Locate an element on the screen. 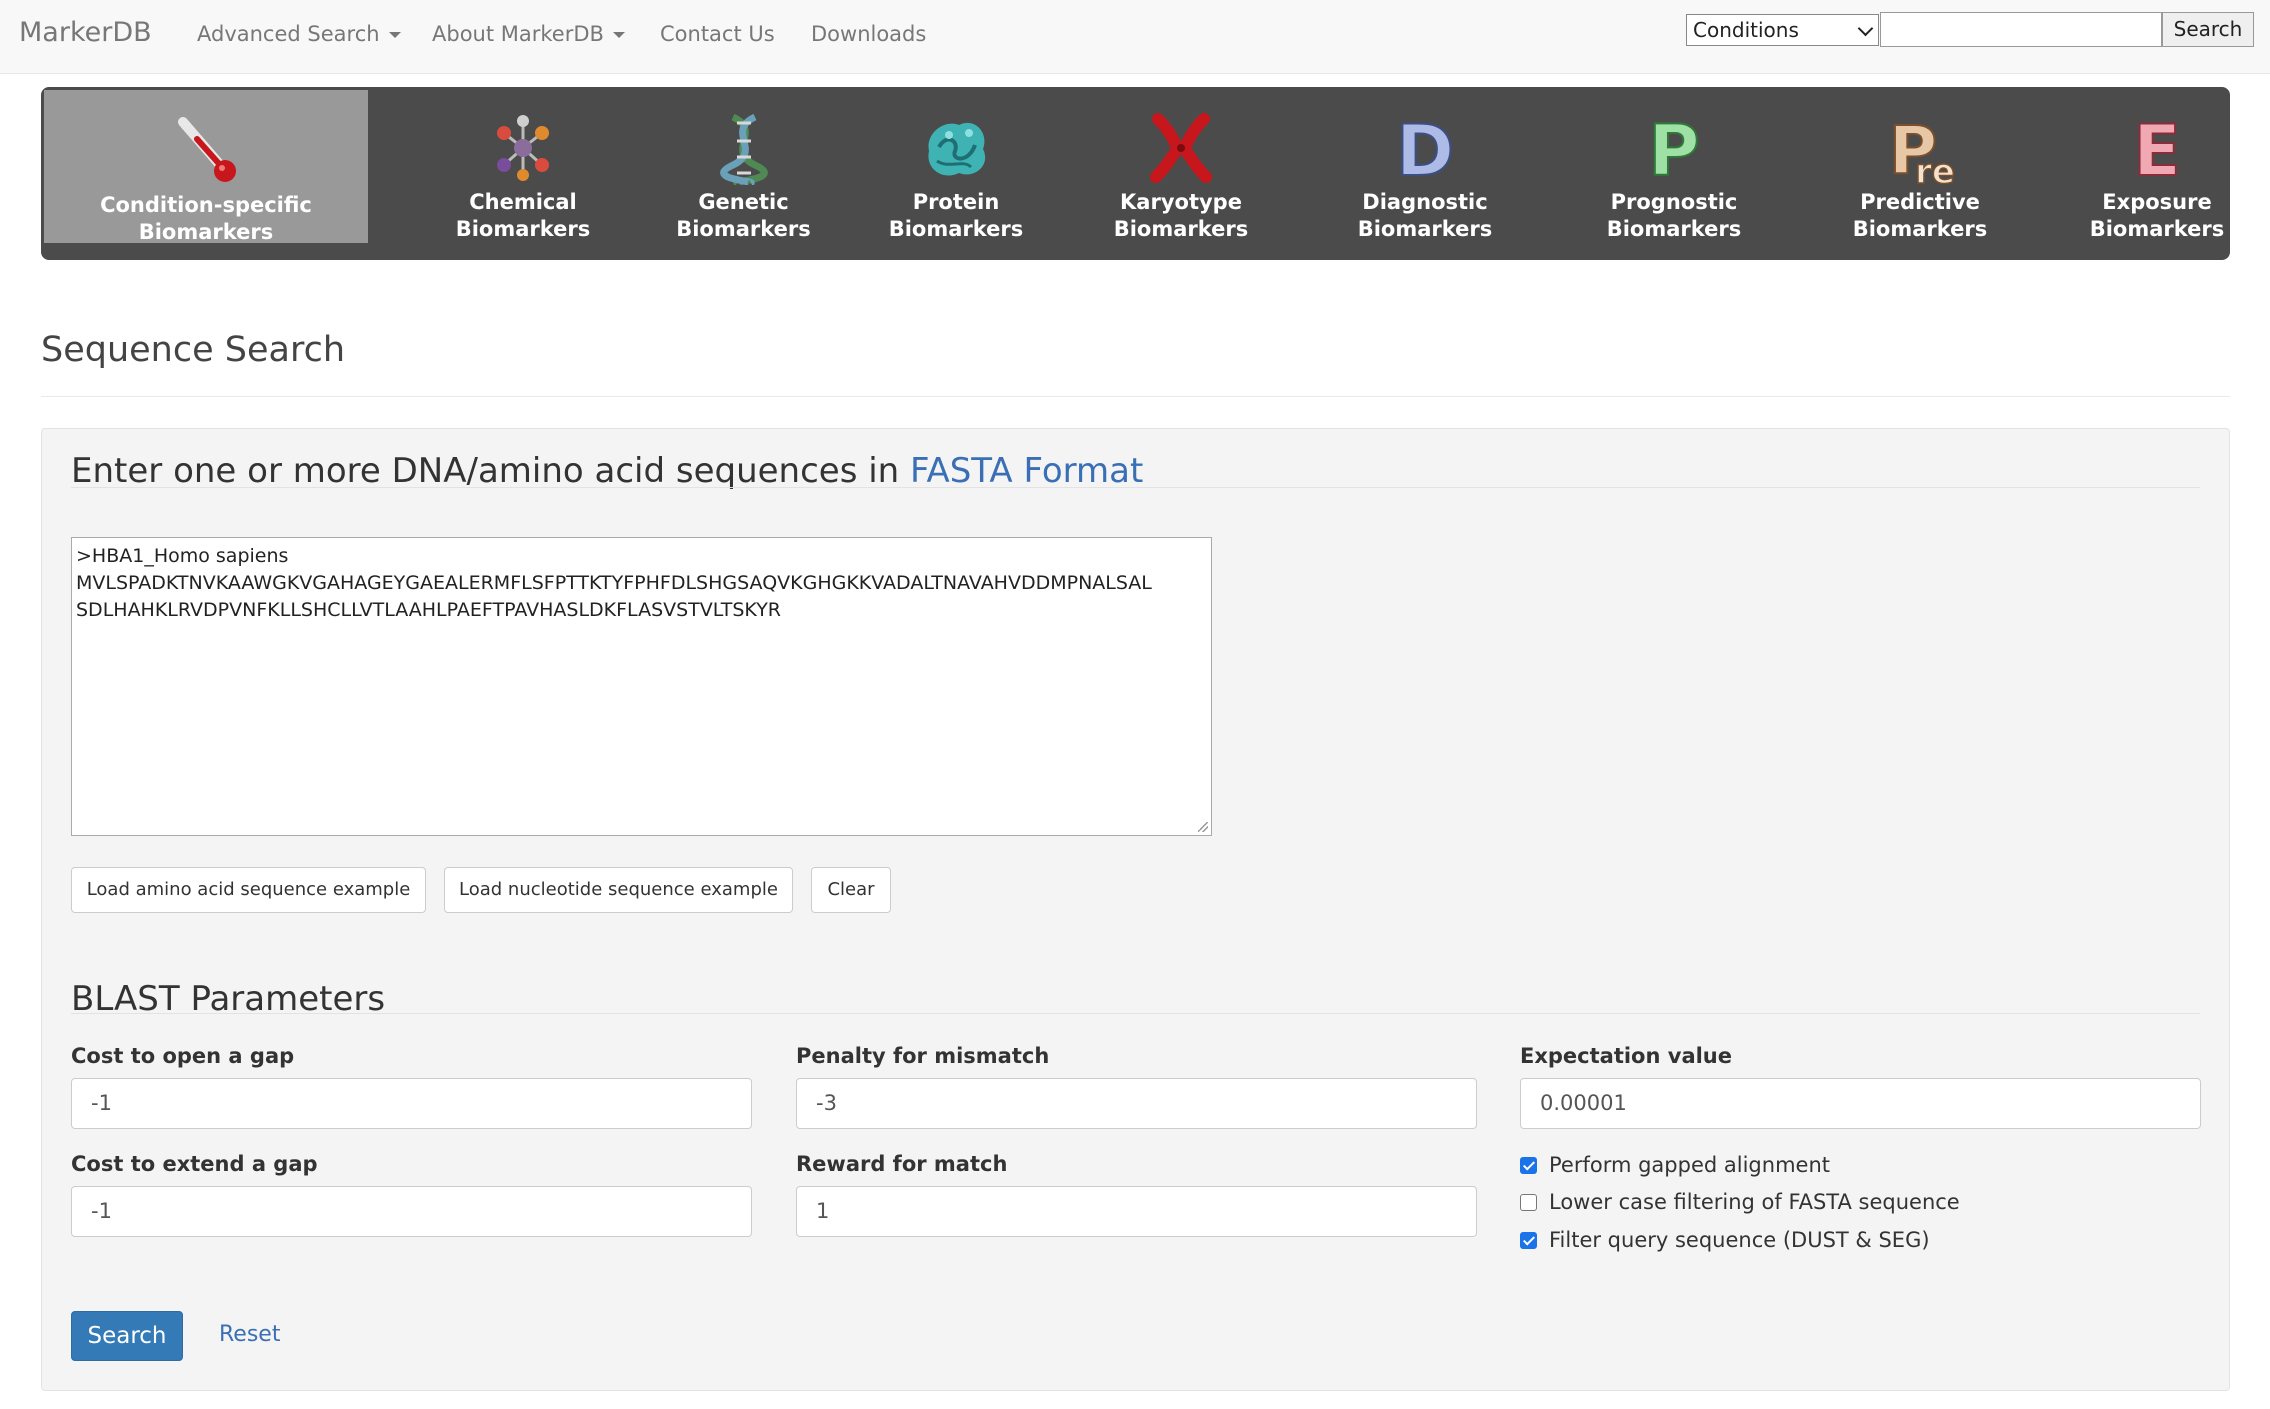  category-label-line1: Diagnostic is located at coordinates (1425, 202).